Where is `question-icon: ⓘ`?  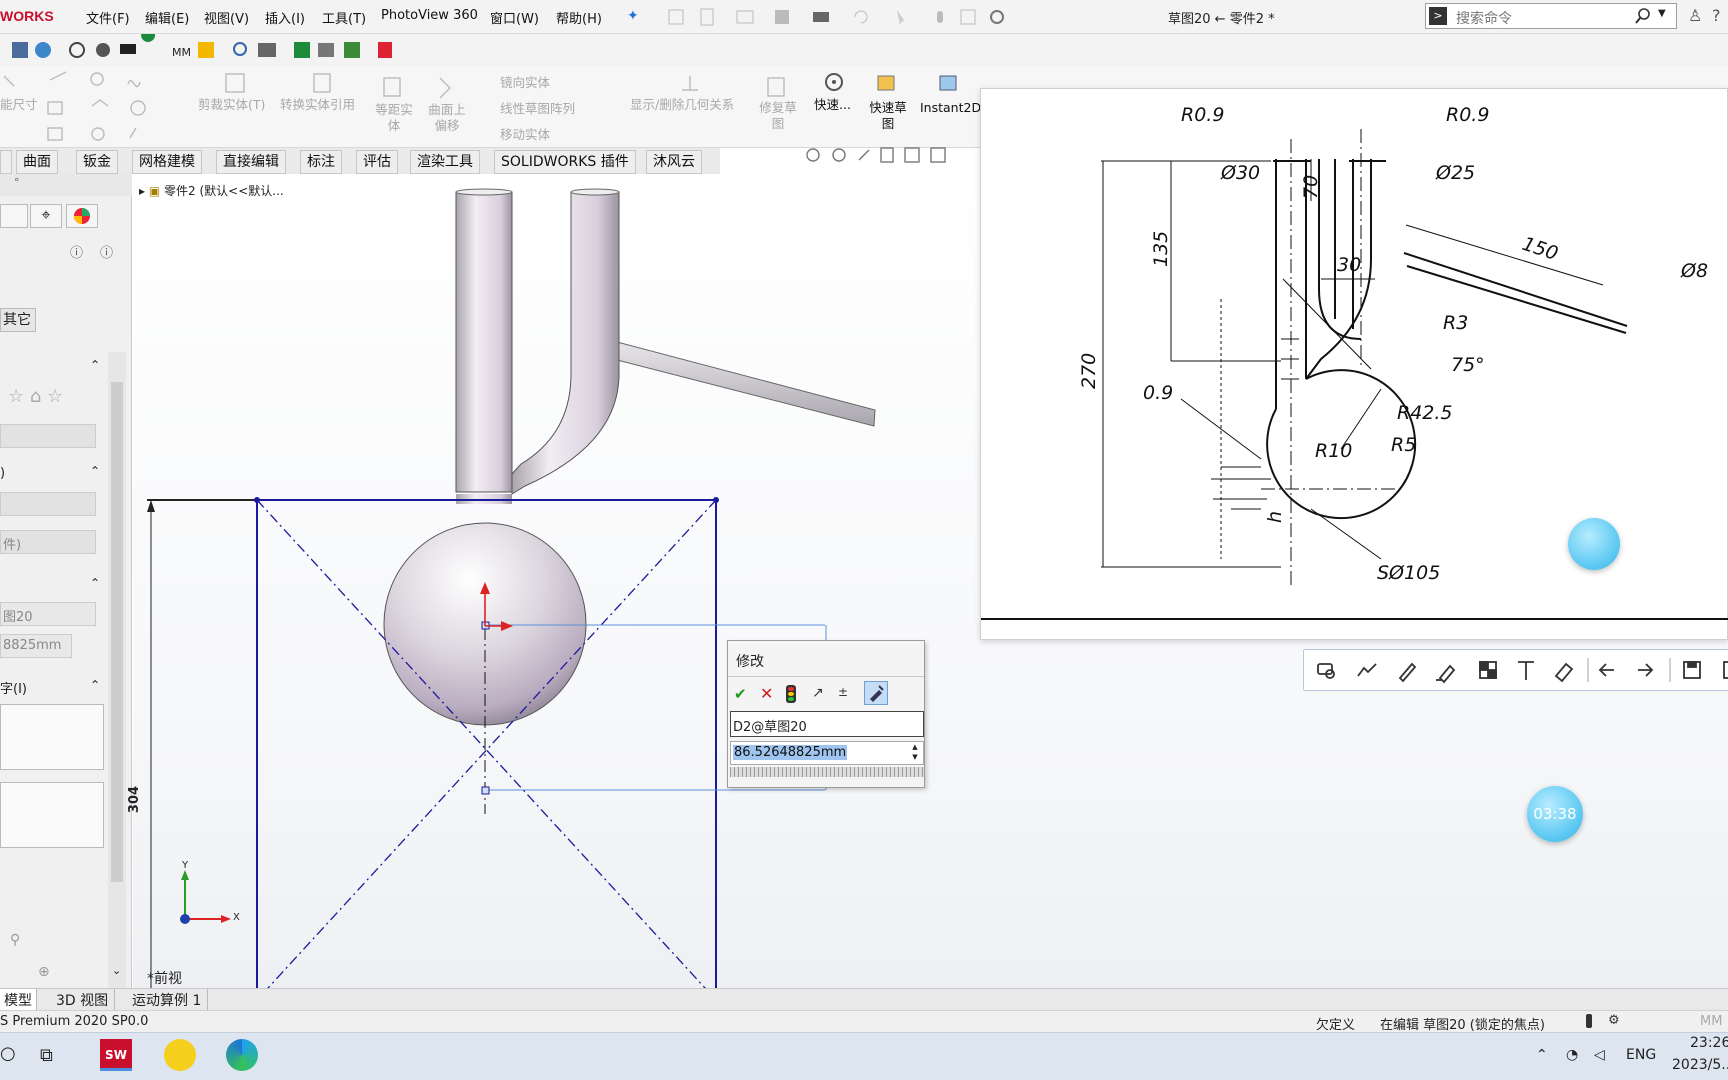 question-icon: ⓘ is located at coordinates (106, 251).